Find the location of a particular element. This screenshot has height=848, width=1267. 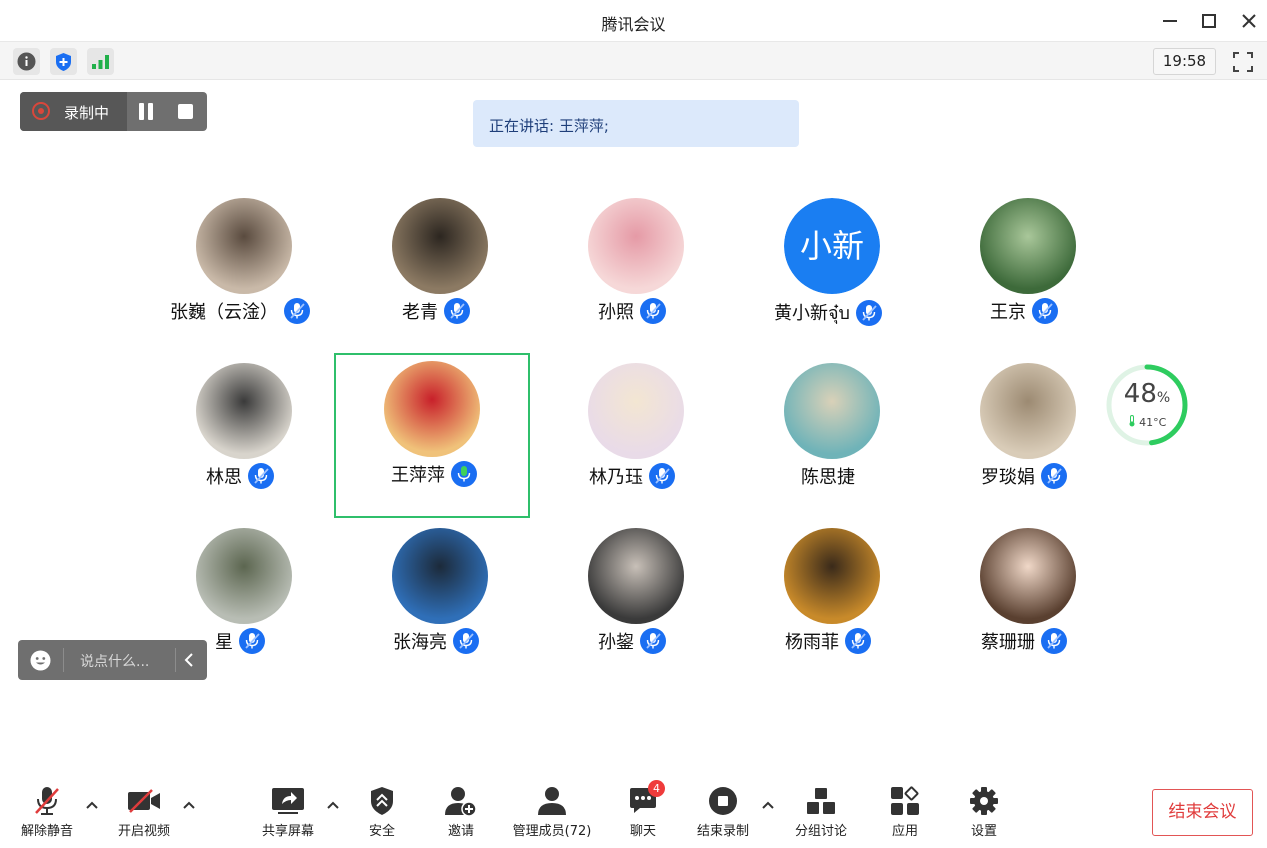

participant-tile: 罗琰娟 is located at coordinates (1024, 437).